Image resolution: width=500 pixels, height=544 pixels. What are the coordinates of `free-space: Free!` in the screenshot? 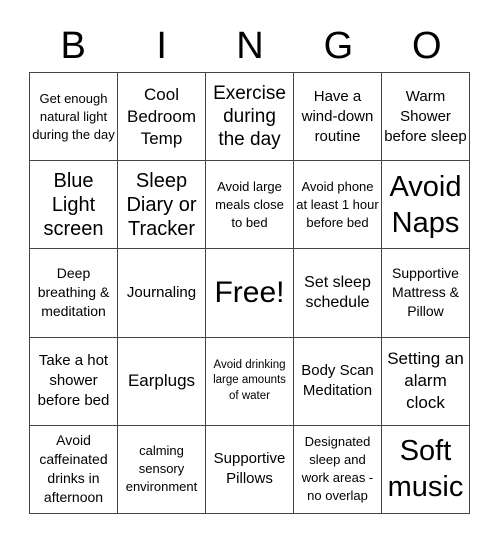 It's located at (250, 293).